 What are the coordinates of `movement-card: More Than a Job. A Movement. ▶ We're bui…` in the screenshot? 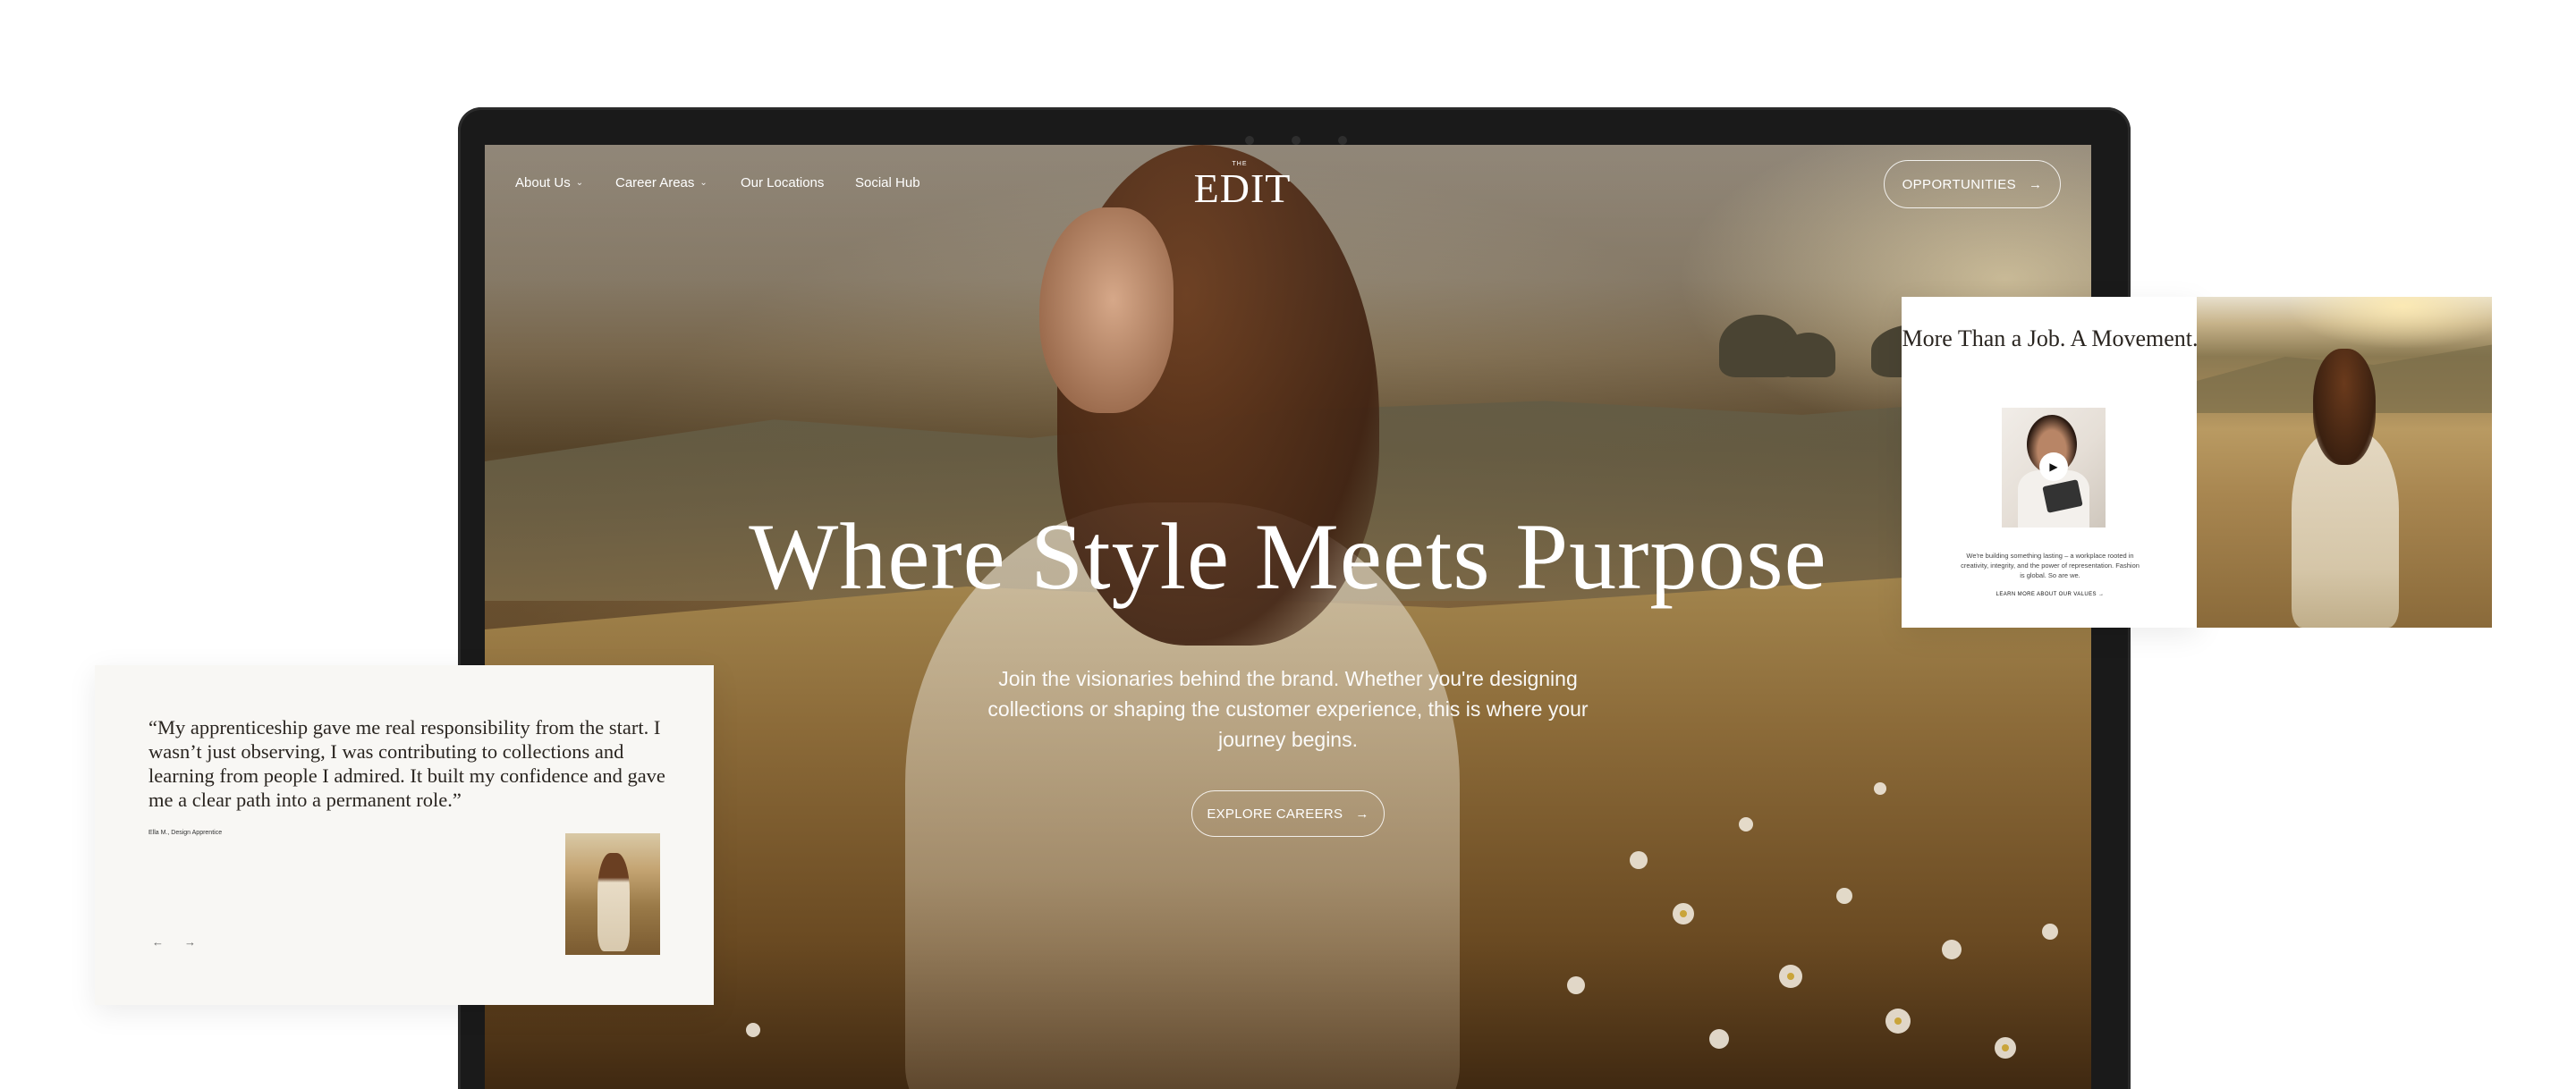 It's located at (2050, 462).